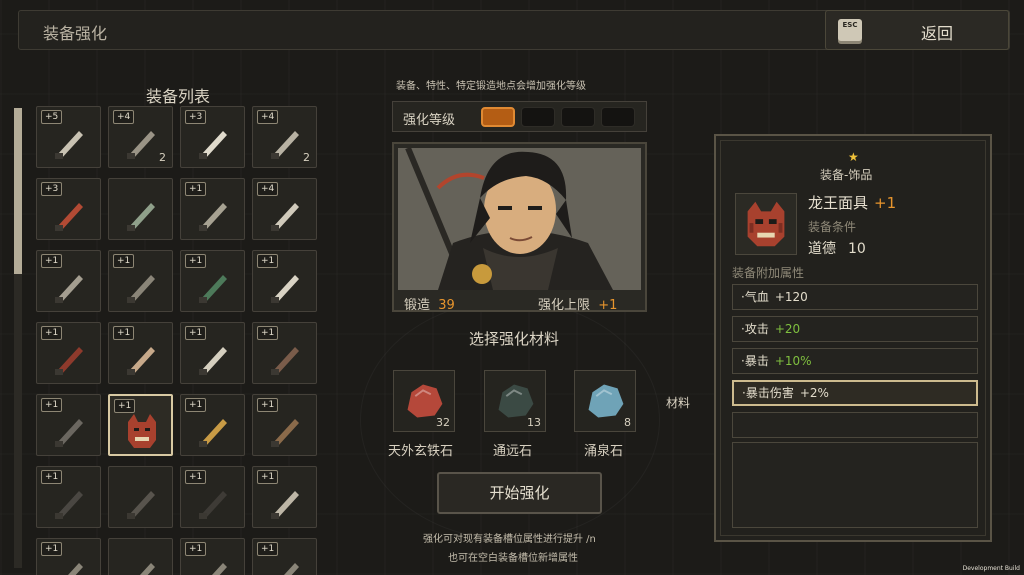 This screenshot has width=1024, height=575. What do you see at coordinates (446, 305) in the screenshot?
I see `forge-value: 39` at bounding box center [446, 305].